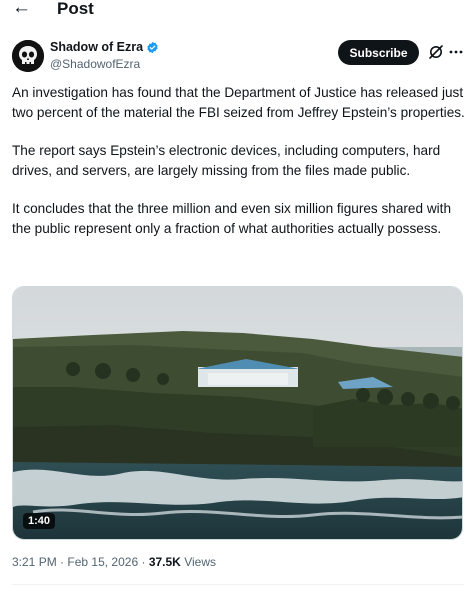 Image resolution: width=476 pixels, height=589 pixels. What do you see at coordinates (95, 64) in the screenshot?
I see `author-handle: @ShadowofEzra` at bounding box center [95, 64].